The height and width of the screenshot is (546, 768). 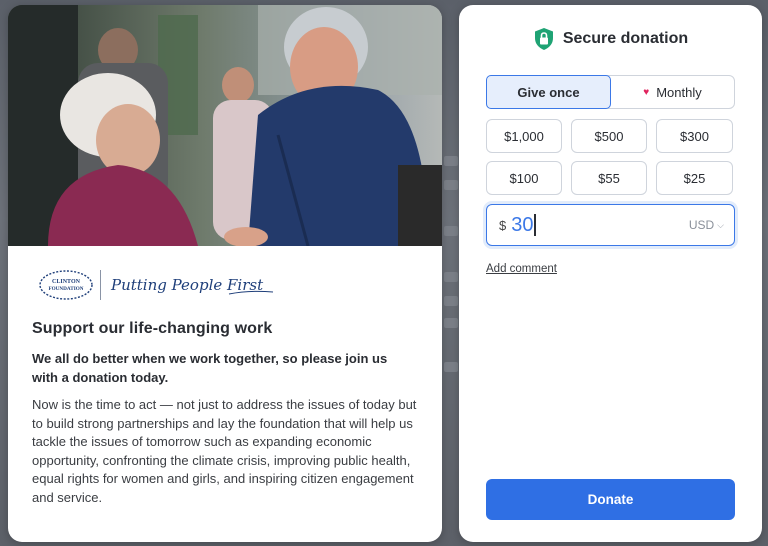 I want to click on frequency-toggle: Give once ♥ Monthly, so click(x=610, y=92).